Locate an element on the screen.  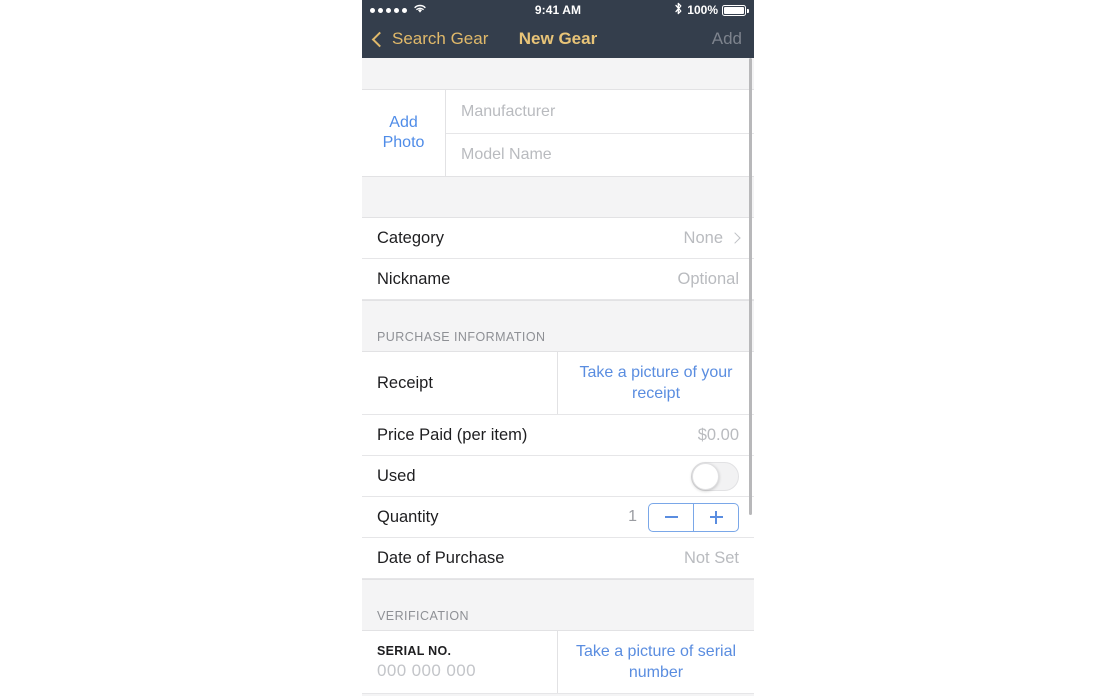
quantity-increment-button is located at coordinates (715, 517).